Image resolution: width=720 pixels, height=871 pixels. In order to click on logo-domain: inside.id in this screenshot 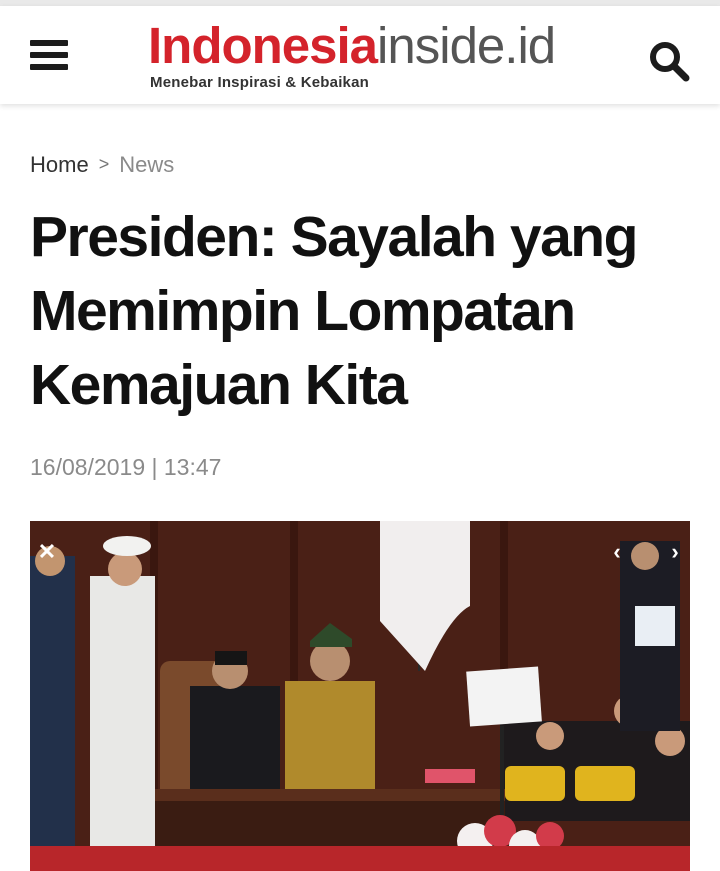, I will do `click(466, 45)`.